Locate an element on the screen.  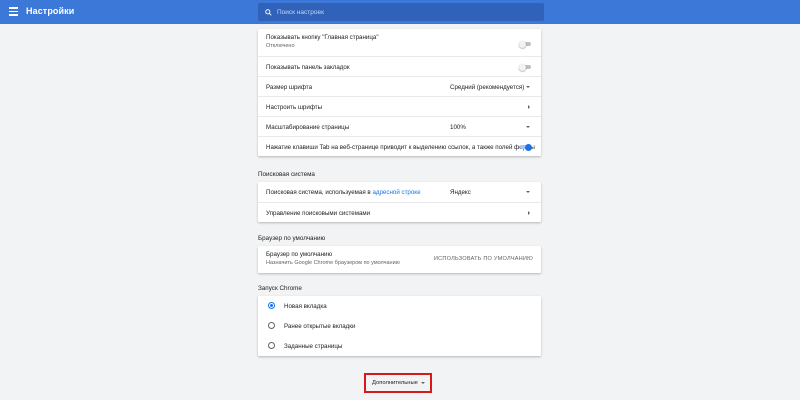
startup-option-continue: Ранее открытые вкладки is located at coordinates (399, 326).